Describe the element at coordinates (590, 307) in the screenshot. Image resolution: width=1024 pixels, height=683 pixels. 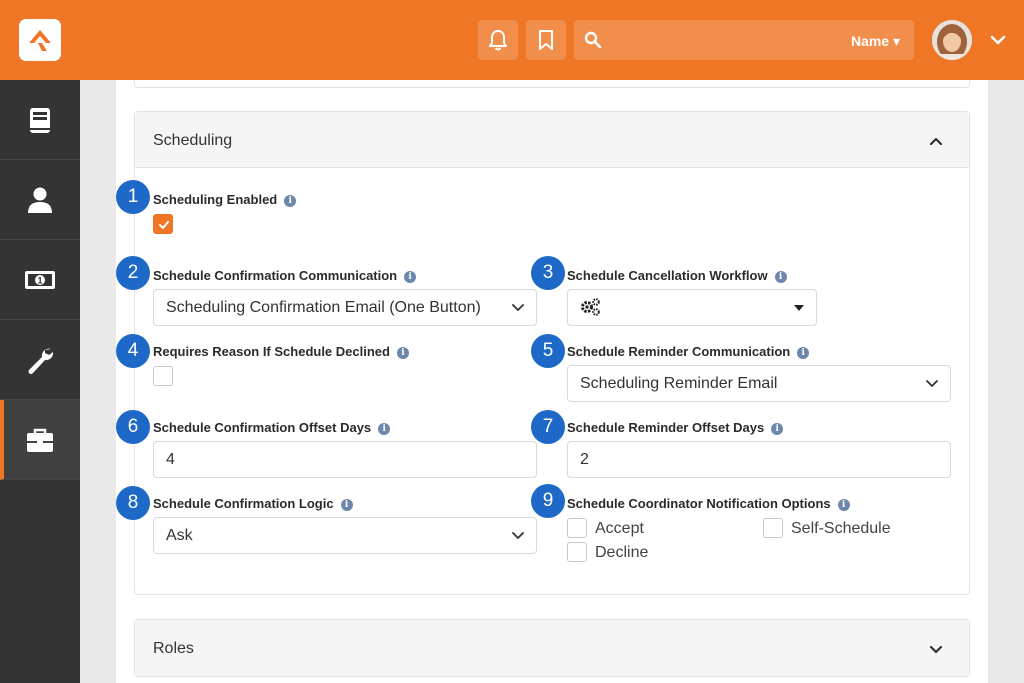
I see `gears-icon` at that location.